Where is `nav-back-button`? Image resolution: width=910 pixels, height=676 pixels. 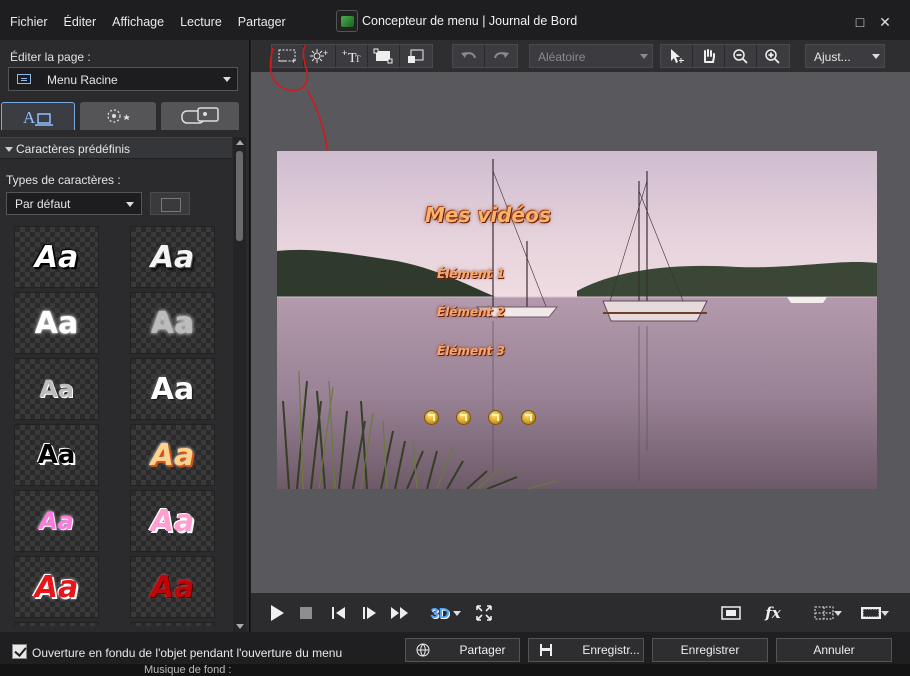
nav-back-button is located at coordinates (495, 417).